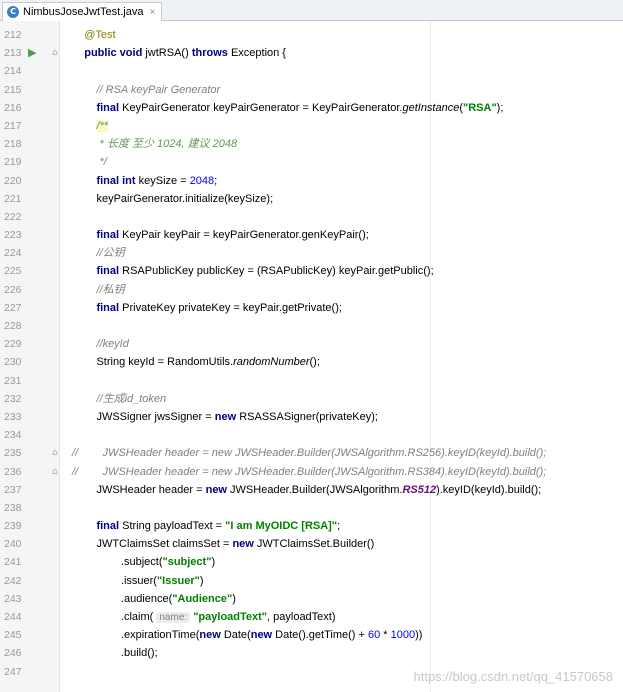 Image resolution: width=623 pixels, height=692 pixels. What do you see at coordinates (311, 144) in the screenshot?
I see `code-line: 218 * 长度 至少 1024, 建议 2048` at bounding box center [311, 144].